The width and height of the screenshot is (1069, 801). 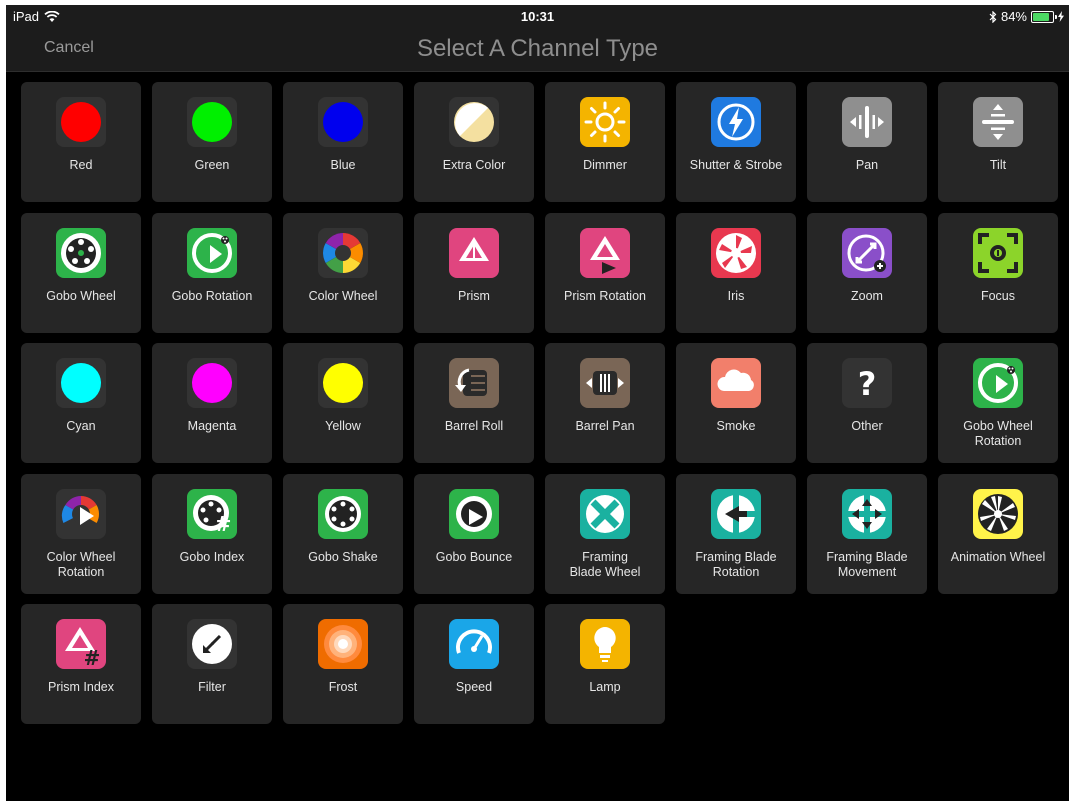 I want to click on channel-tile-zoom: Zoom, so click(x=867, y=272).